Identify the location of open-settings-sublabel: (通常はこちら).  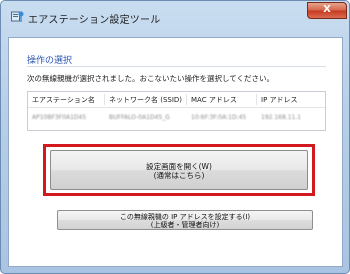
(179, 175).